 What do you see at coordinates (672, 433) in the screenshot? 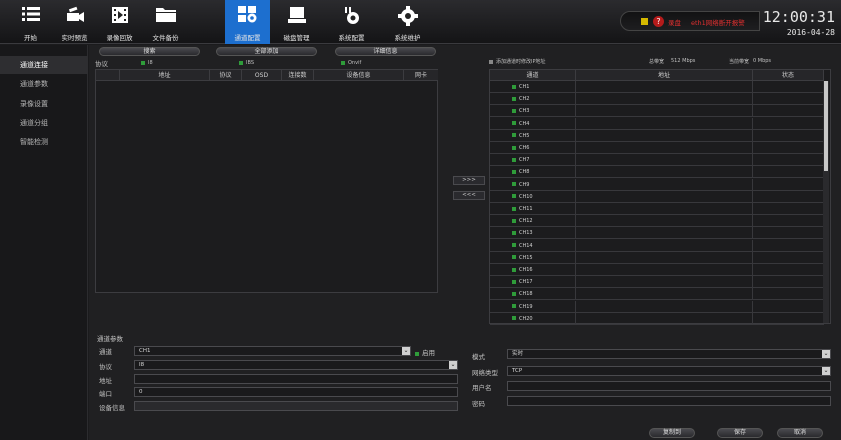
I see `copy-to-button: 复制到` at bounding box center [672, 433].